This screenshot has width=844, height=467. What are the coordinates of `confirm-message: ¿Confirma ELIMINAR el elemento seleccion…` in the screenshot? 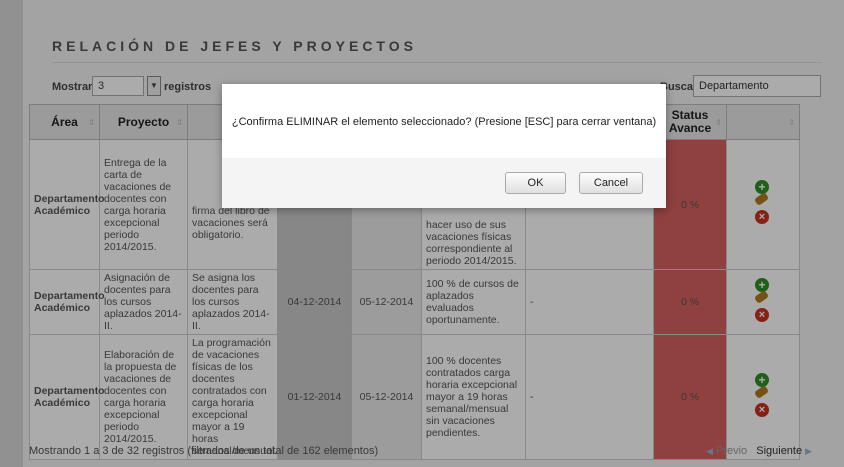 It's located at (444, 122).